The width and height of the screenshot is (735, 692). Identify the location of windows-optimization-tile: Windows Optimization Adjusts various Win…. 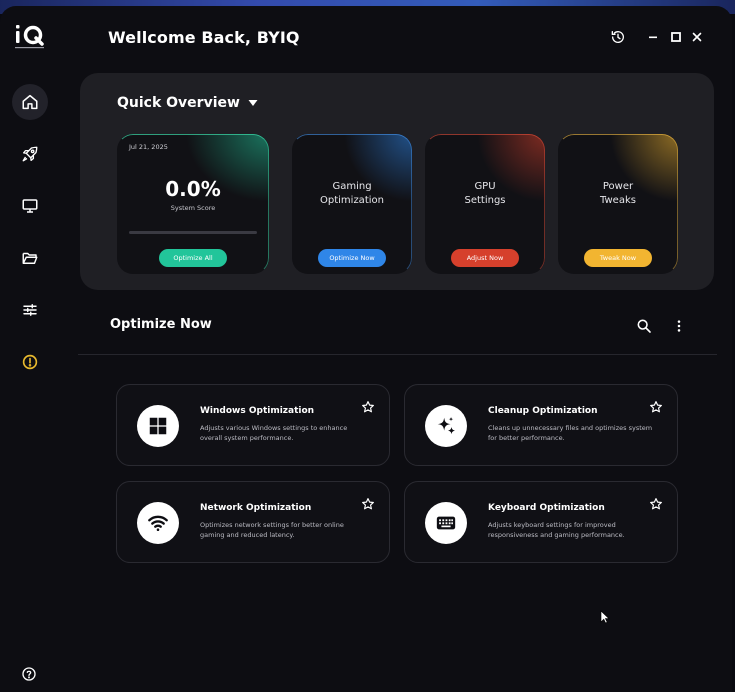
(253, 425).